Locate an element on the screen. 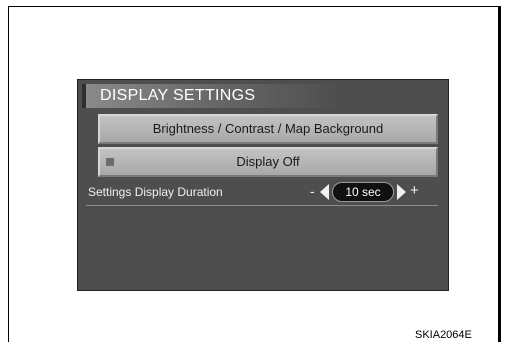  button-label: Display Off is located at coordinates (268, 161).